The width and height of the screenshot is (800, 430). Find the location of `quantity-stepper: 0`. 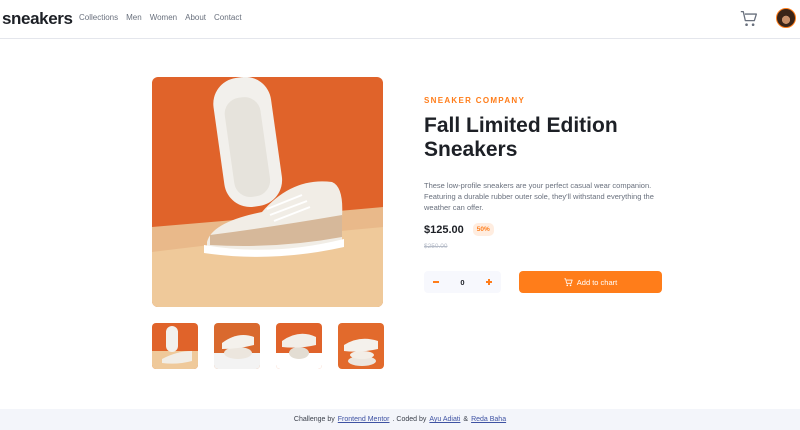

quantity-stepper: 0 is located at coordinates (462, 282).